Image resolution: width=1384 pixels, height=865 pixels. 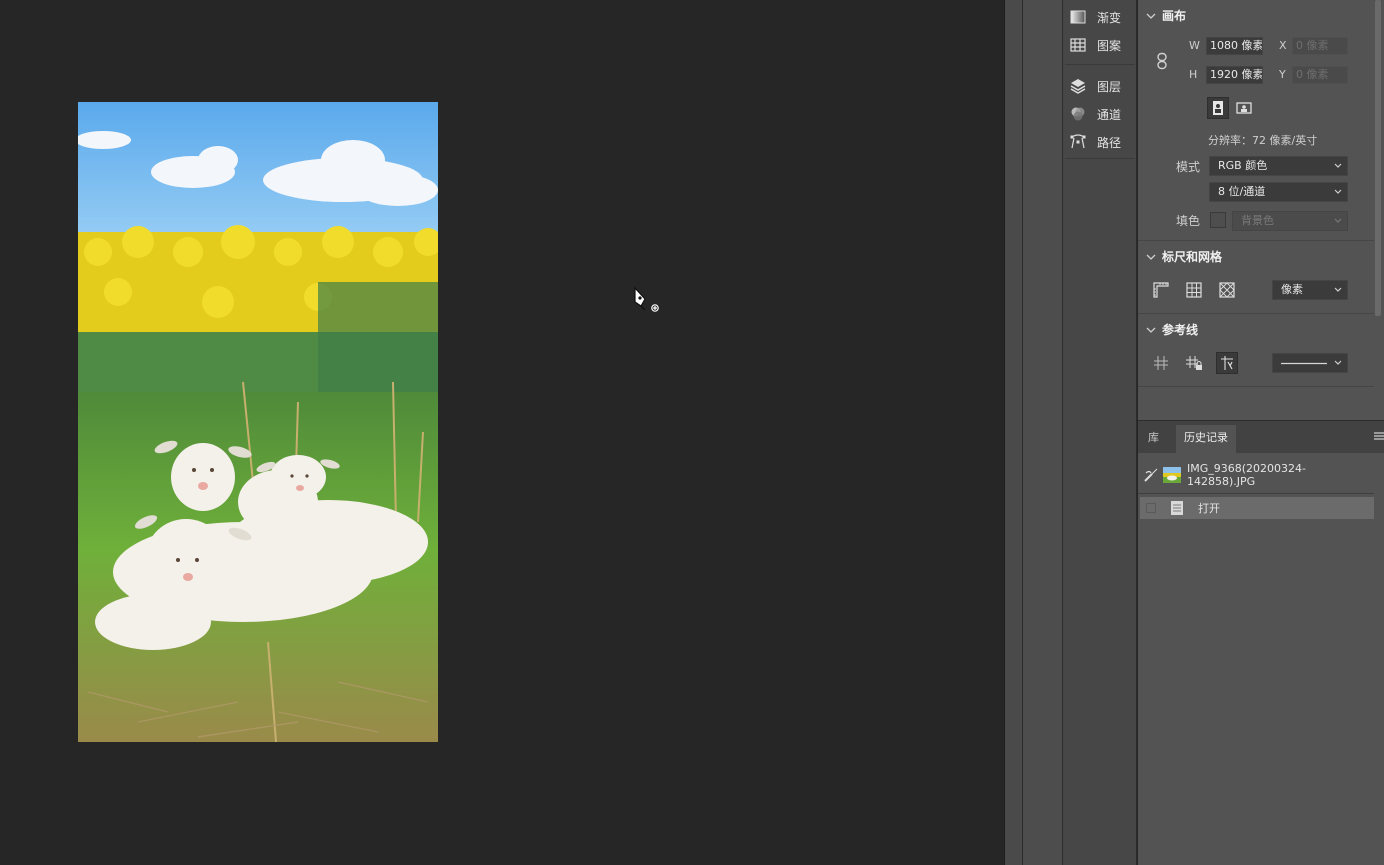 I want to click on landscape-icon, so click(x=1244, y=108).